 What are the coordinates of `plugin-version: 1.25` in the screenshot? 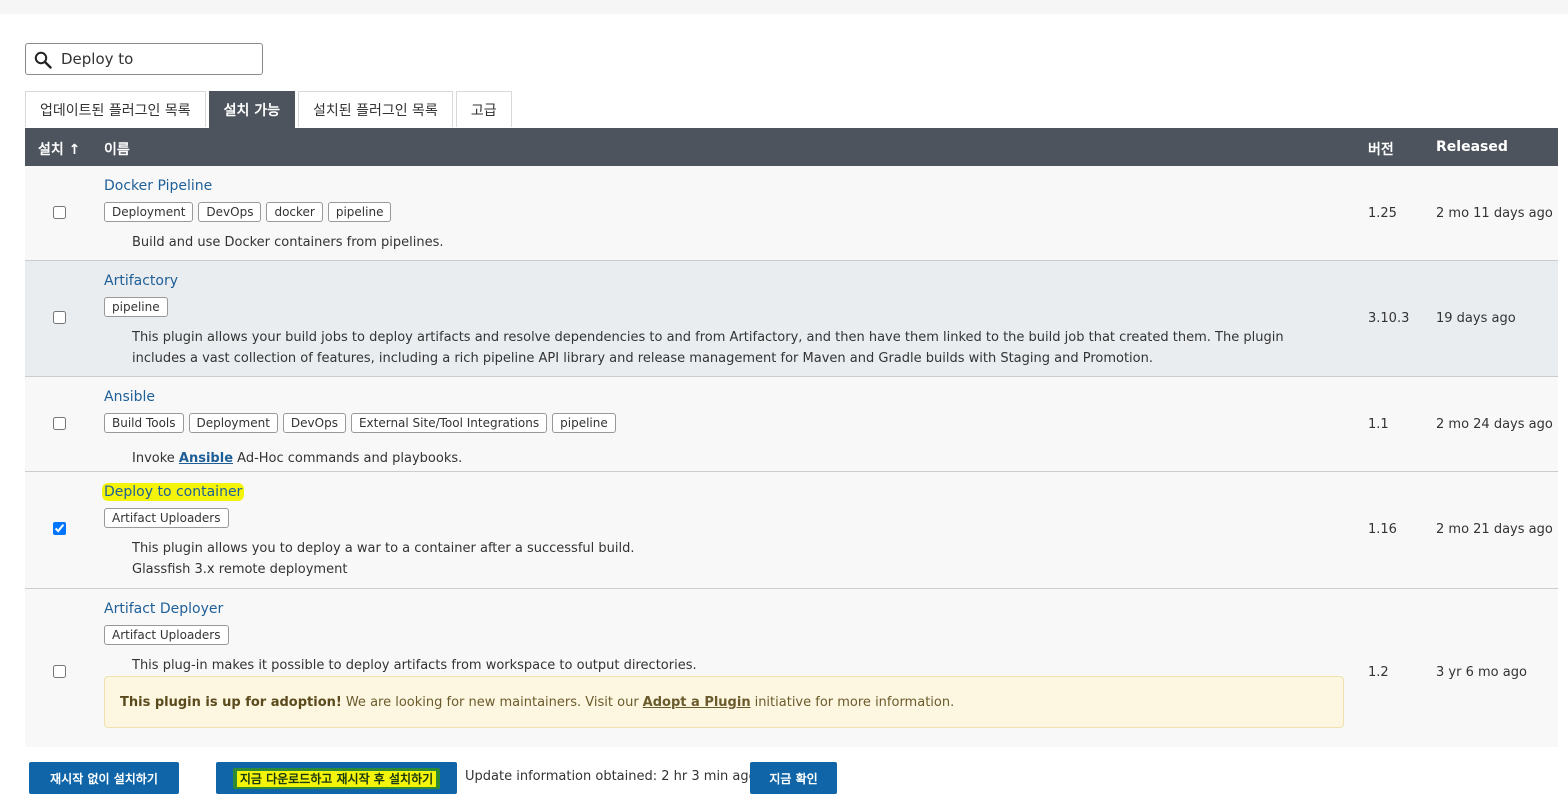 It's located at (1382, 213).